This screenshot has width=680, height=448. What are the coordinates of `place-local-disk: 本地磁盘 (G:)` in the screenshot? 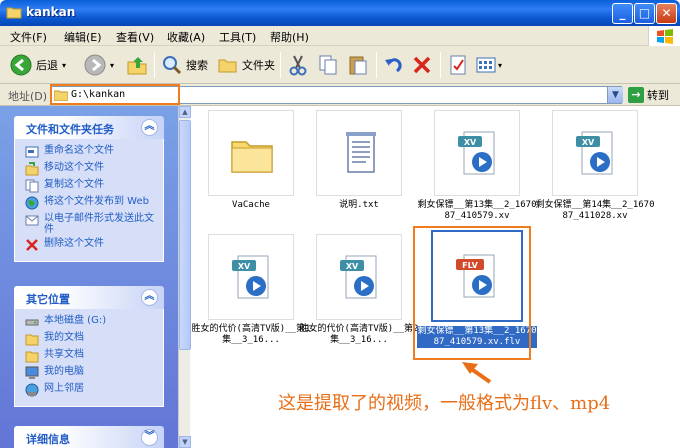 It's located at (91, 322).